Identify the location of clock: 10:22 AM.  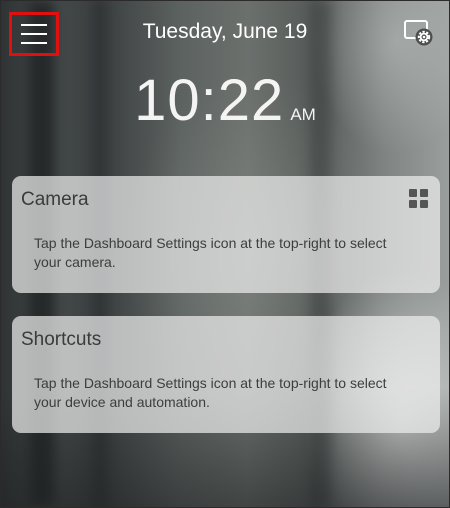
(225, 100).